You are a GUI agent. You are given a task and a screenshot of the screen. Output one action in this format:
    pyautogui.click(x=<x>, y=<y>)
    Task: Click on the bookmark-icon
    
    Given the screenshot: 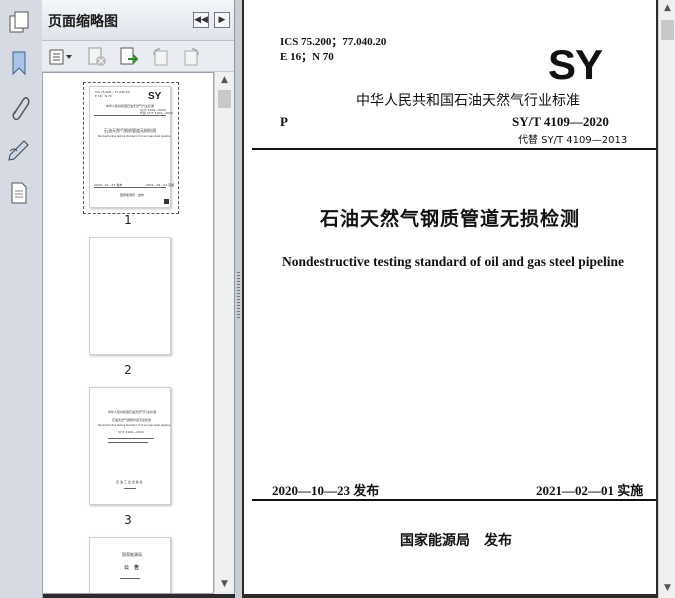 What is the action you would take?
    pyautogui.click(x=19, y=63)
    